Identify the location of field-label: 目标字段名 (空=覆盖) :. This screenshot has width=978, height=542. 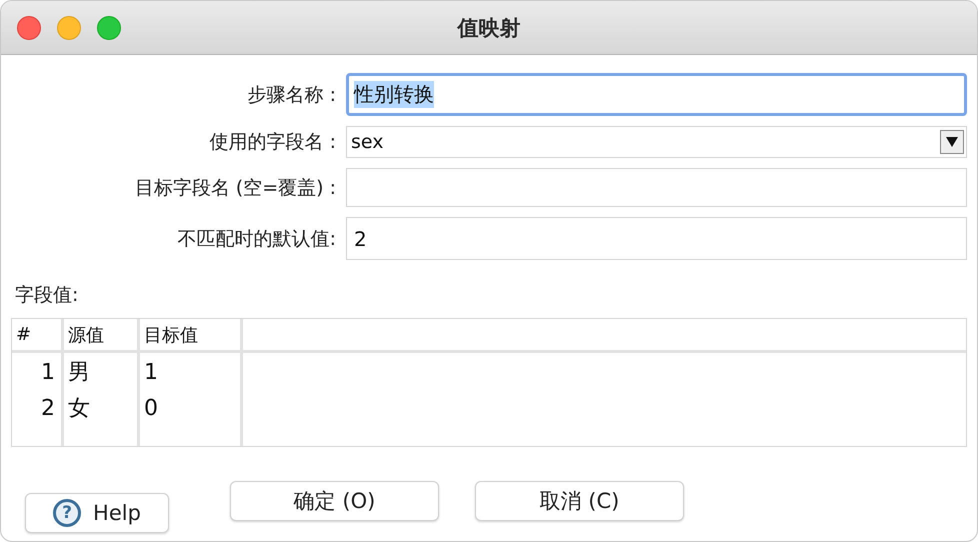
(235, 188).